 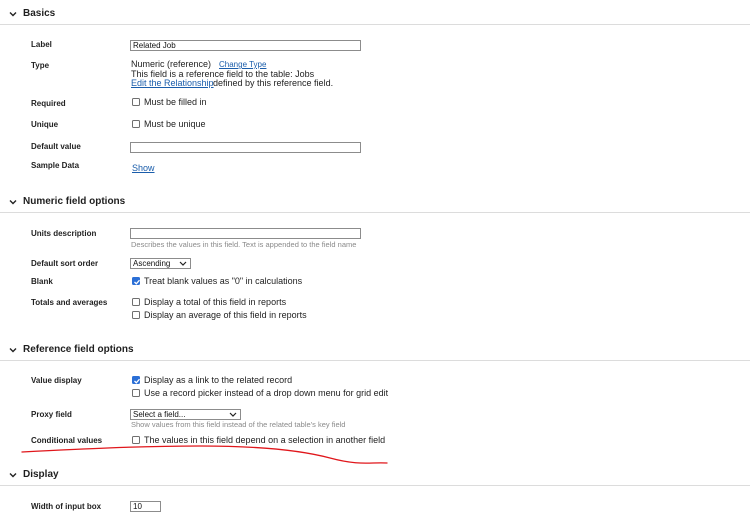 What do you see at coordinates (145, 506) in the screenshot?
I see `width-input` at bounding box center [145, 506].